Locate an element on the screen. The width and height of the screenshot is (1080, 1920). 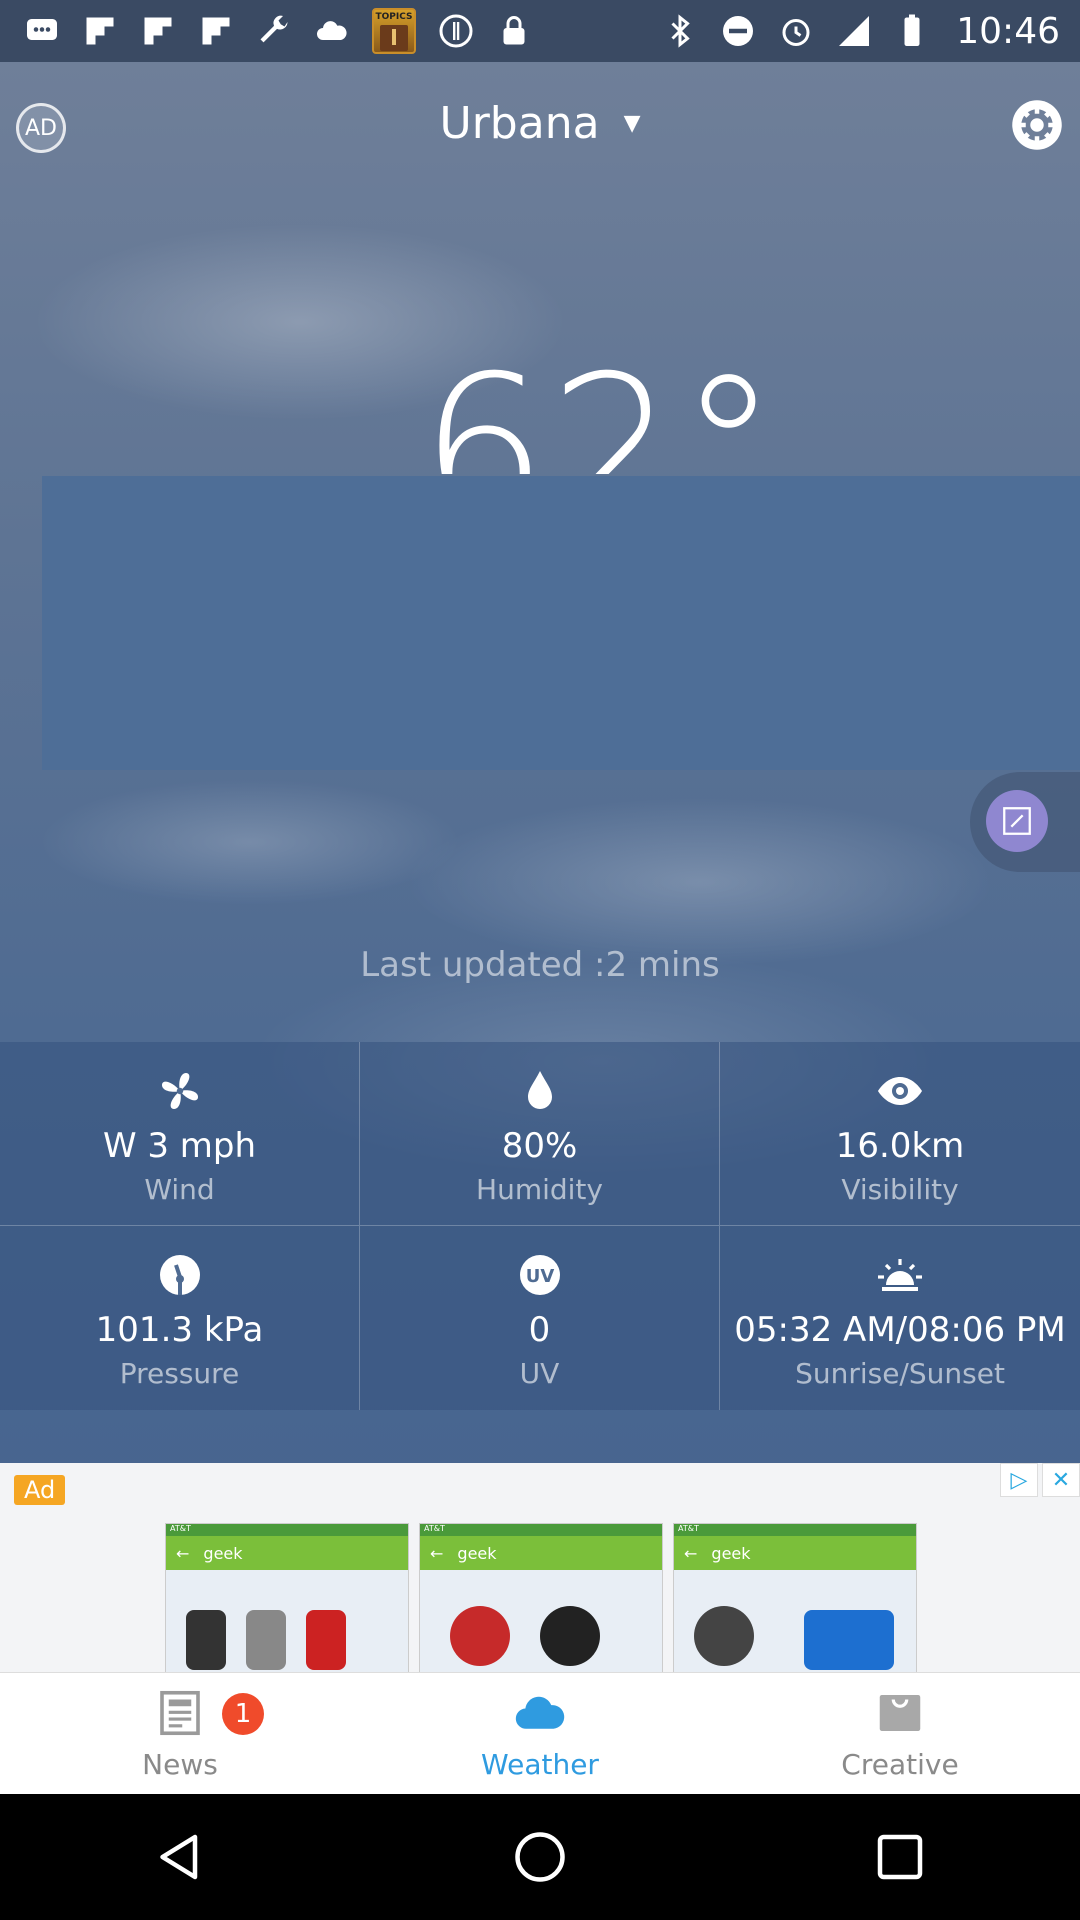
topics-app-icon: TOPICS is located at coordinates (394, 31).